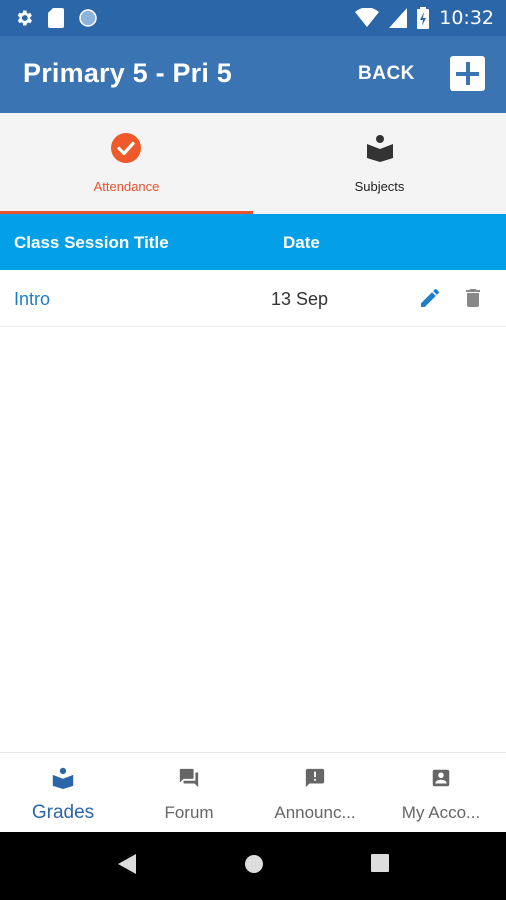 The image size is (506, 900). What do you see at coordinates (423, 18) in the screenshot?
I see `battery-charging-icon` at bounding box center [423, 18].